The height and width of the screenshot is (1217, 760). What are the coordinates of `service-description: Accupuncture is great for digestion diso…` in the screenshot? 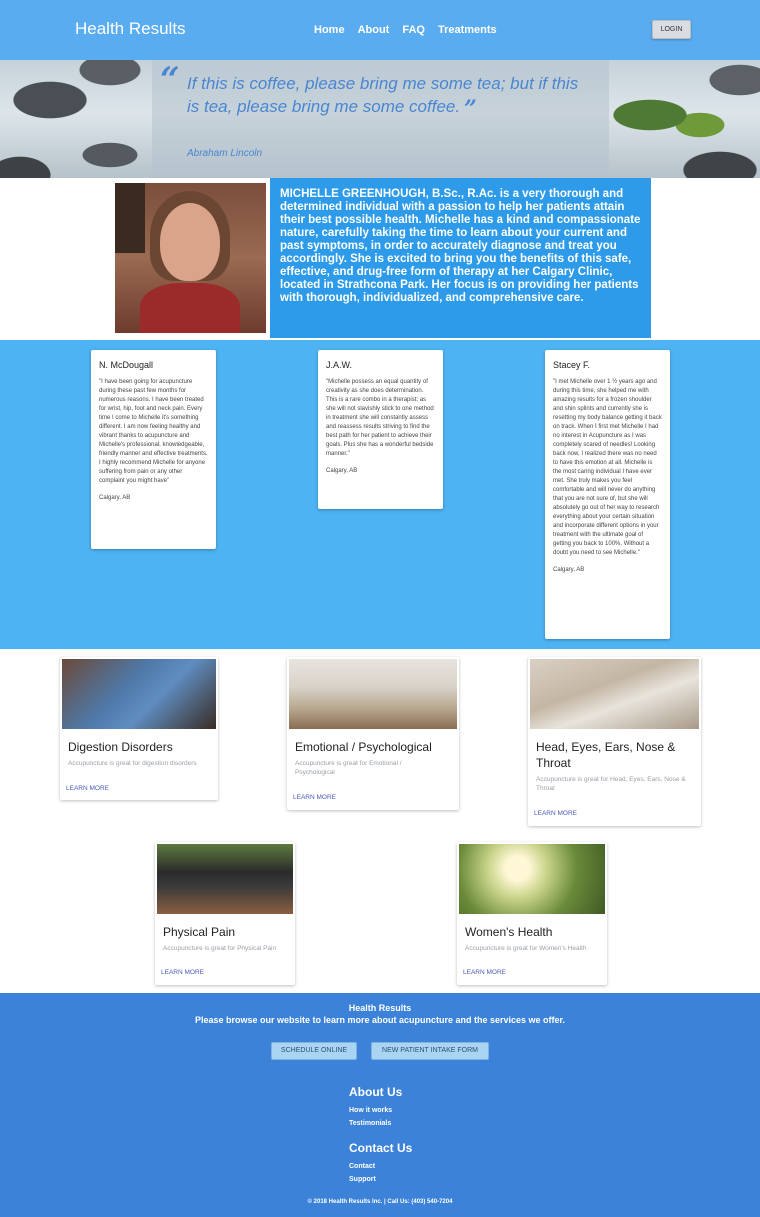 It's located at (132, 763).